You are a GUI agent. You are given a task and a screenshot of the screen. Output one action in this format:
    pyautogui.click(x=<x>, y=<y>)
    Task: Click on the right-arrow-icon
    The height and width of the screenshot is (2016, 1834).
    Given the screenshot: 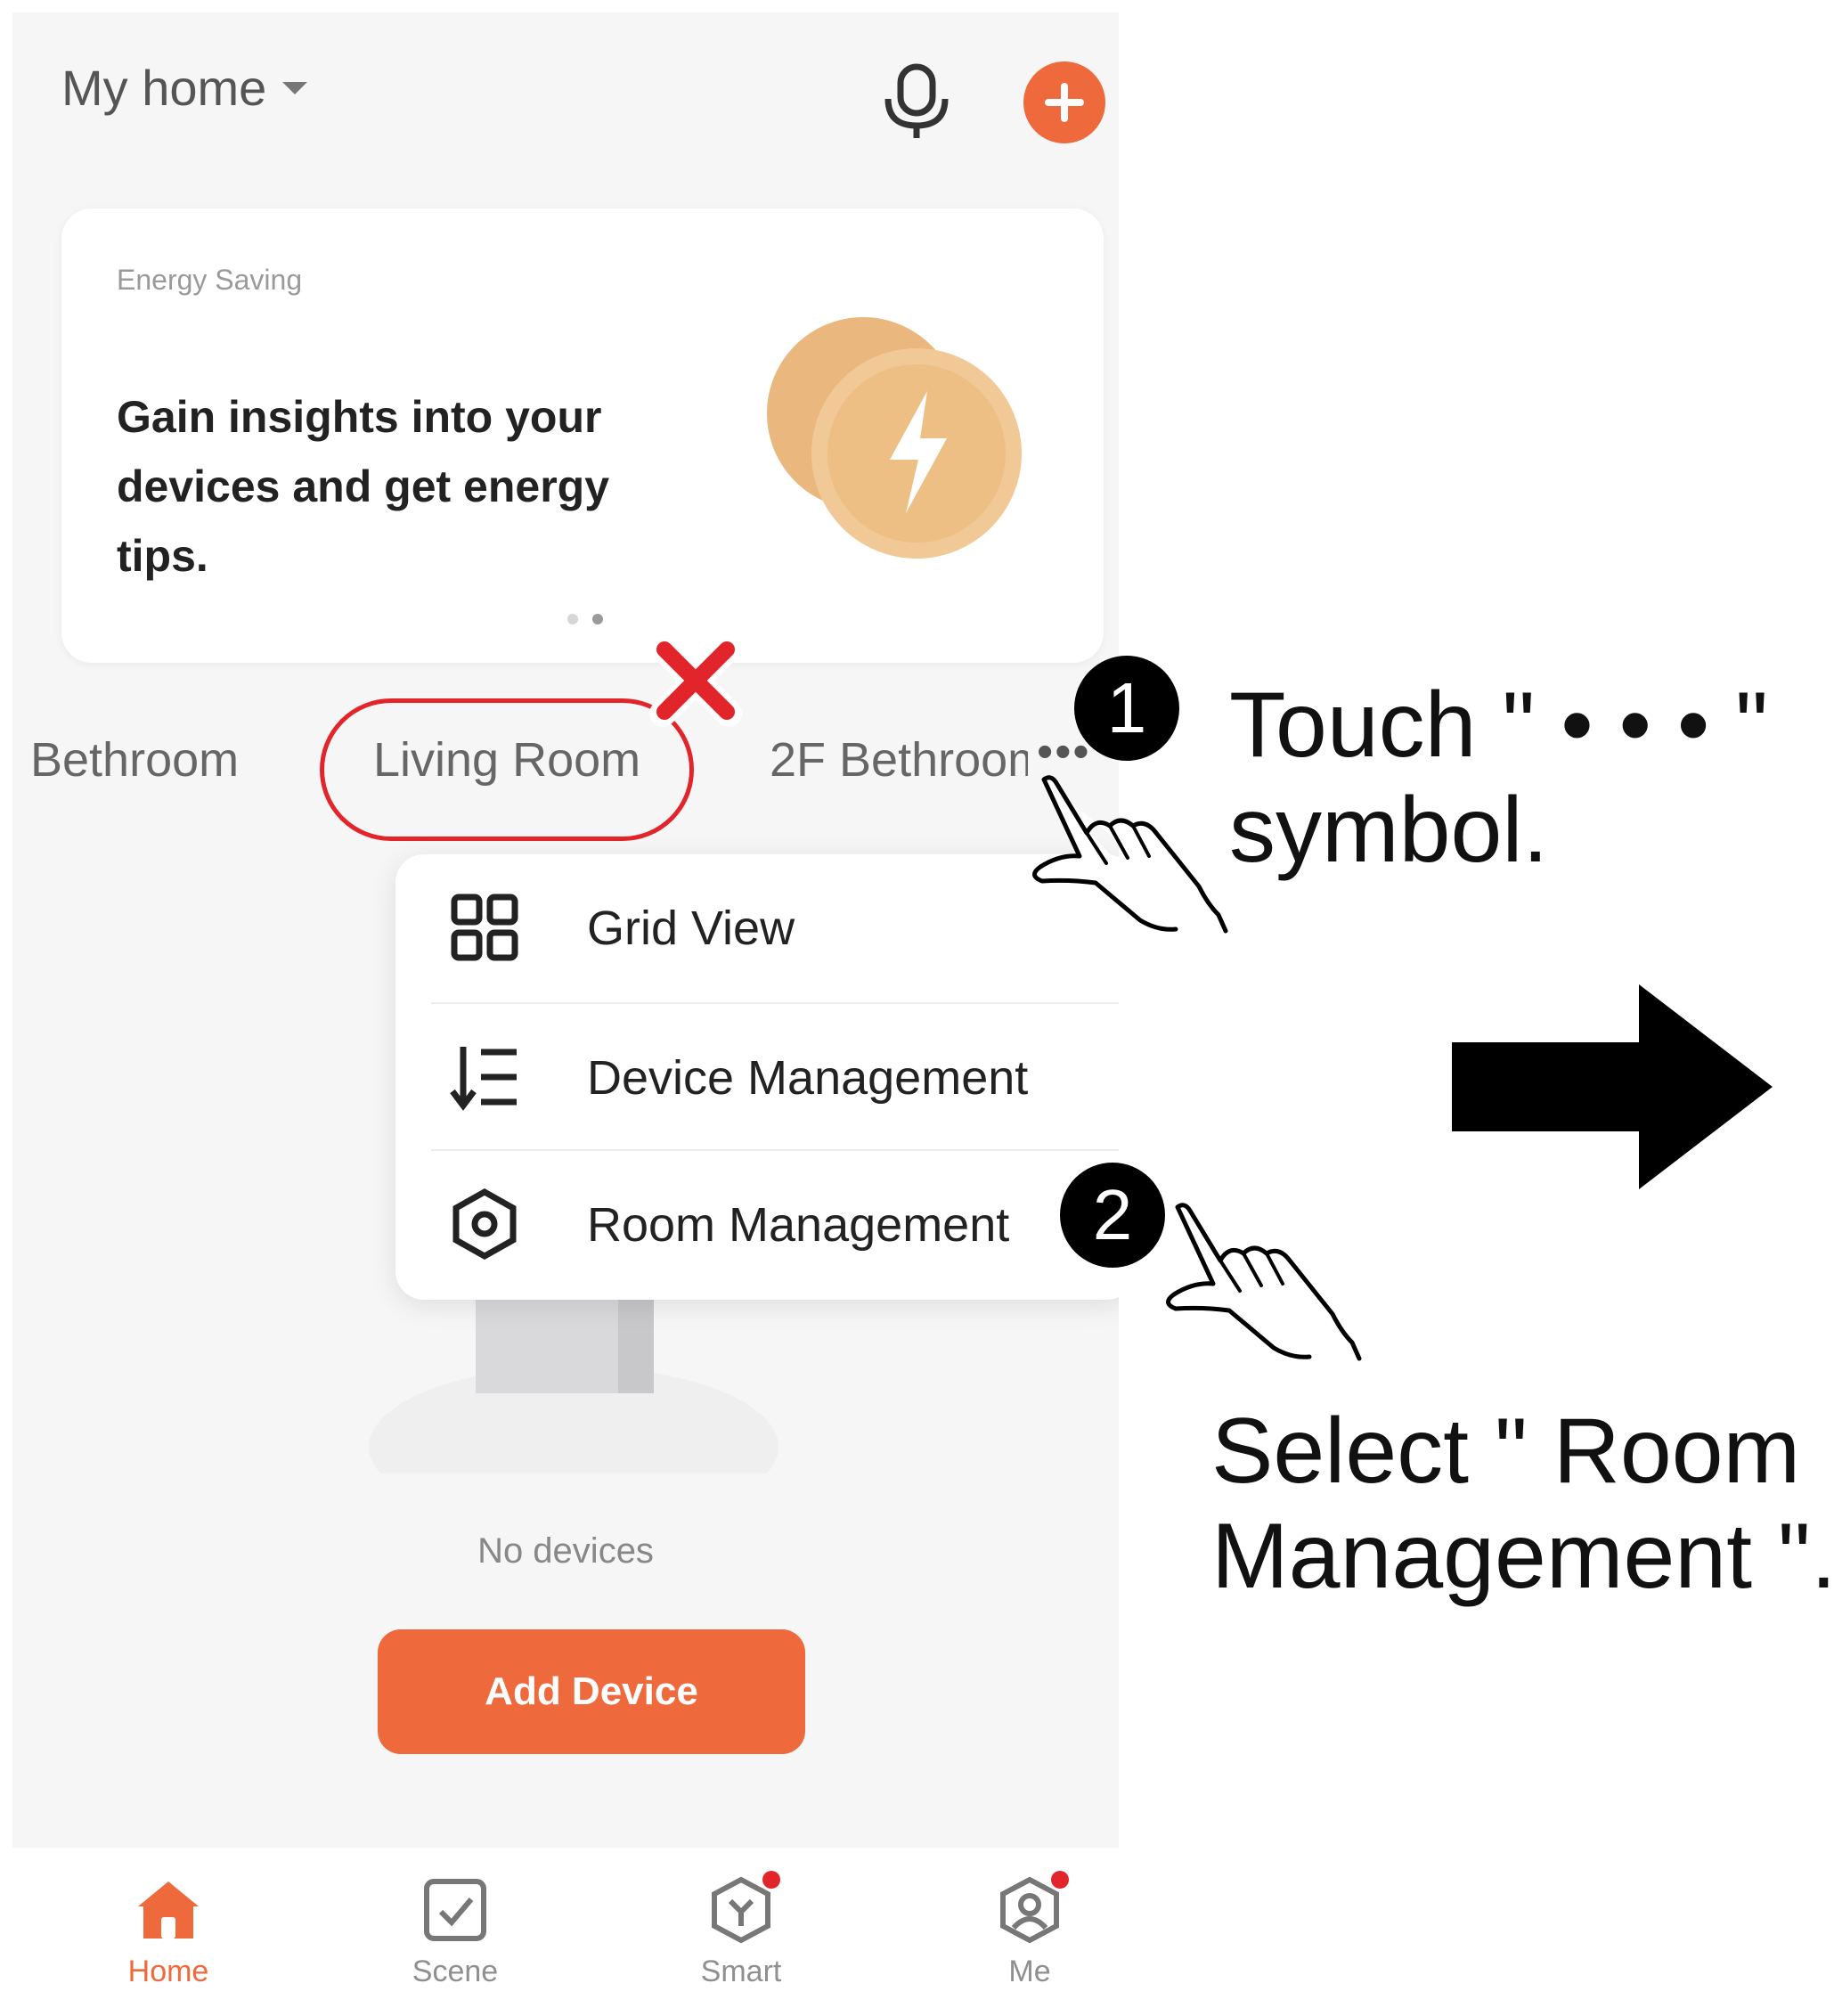 What is the action you would take?
    pyautogui.click(x=1613, y=1086)
    